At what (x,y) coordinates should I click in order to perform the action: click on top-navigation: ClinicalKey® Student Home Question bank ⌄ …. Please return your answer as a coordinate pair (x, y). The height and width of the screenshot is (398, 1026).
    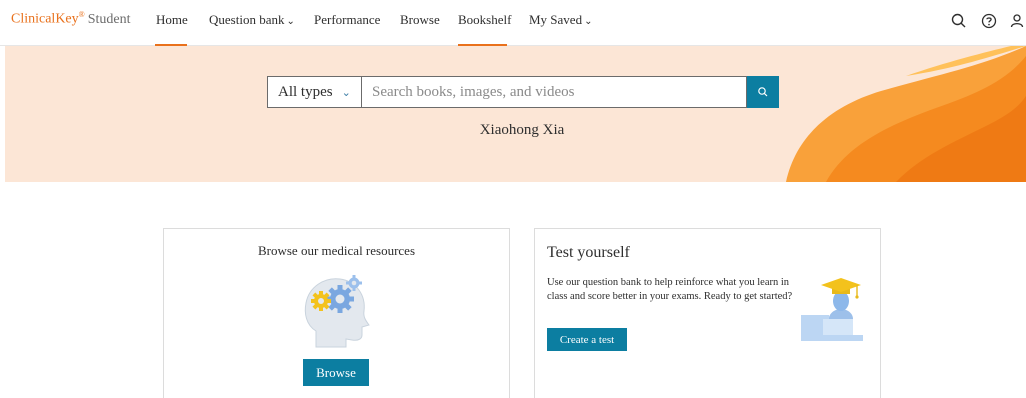
    Looking at the image, I should click on (513, 23).